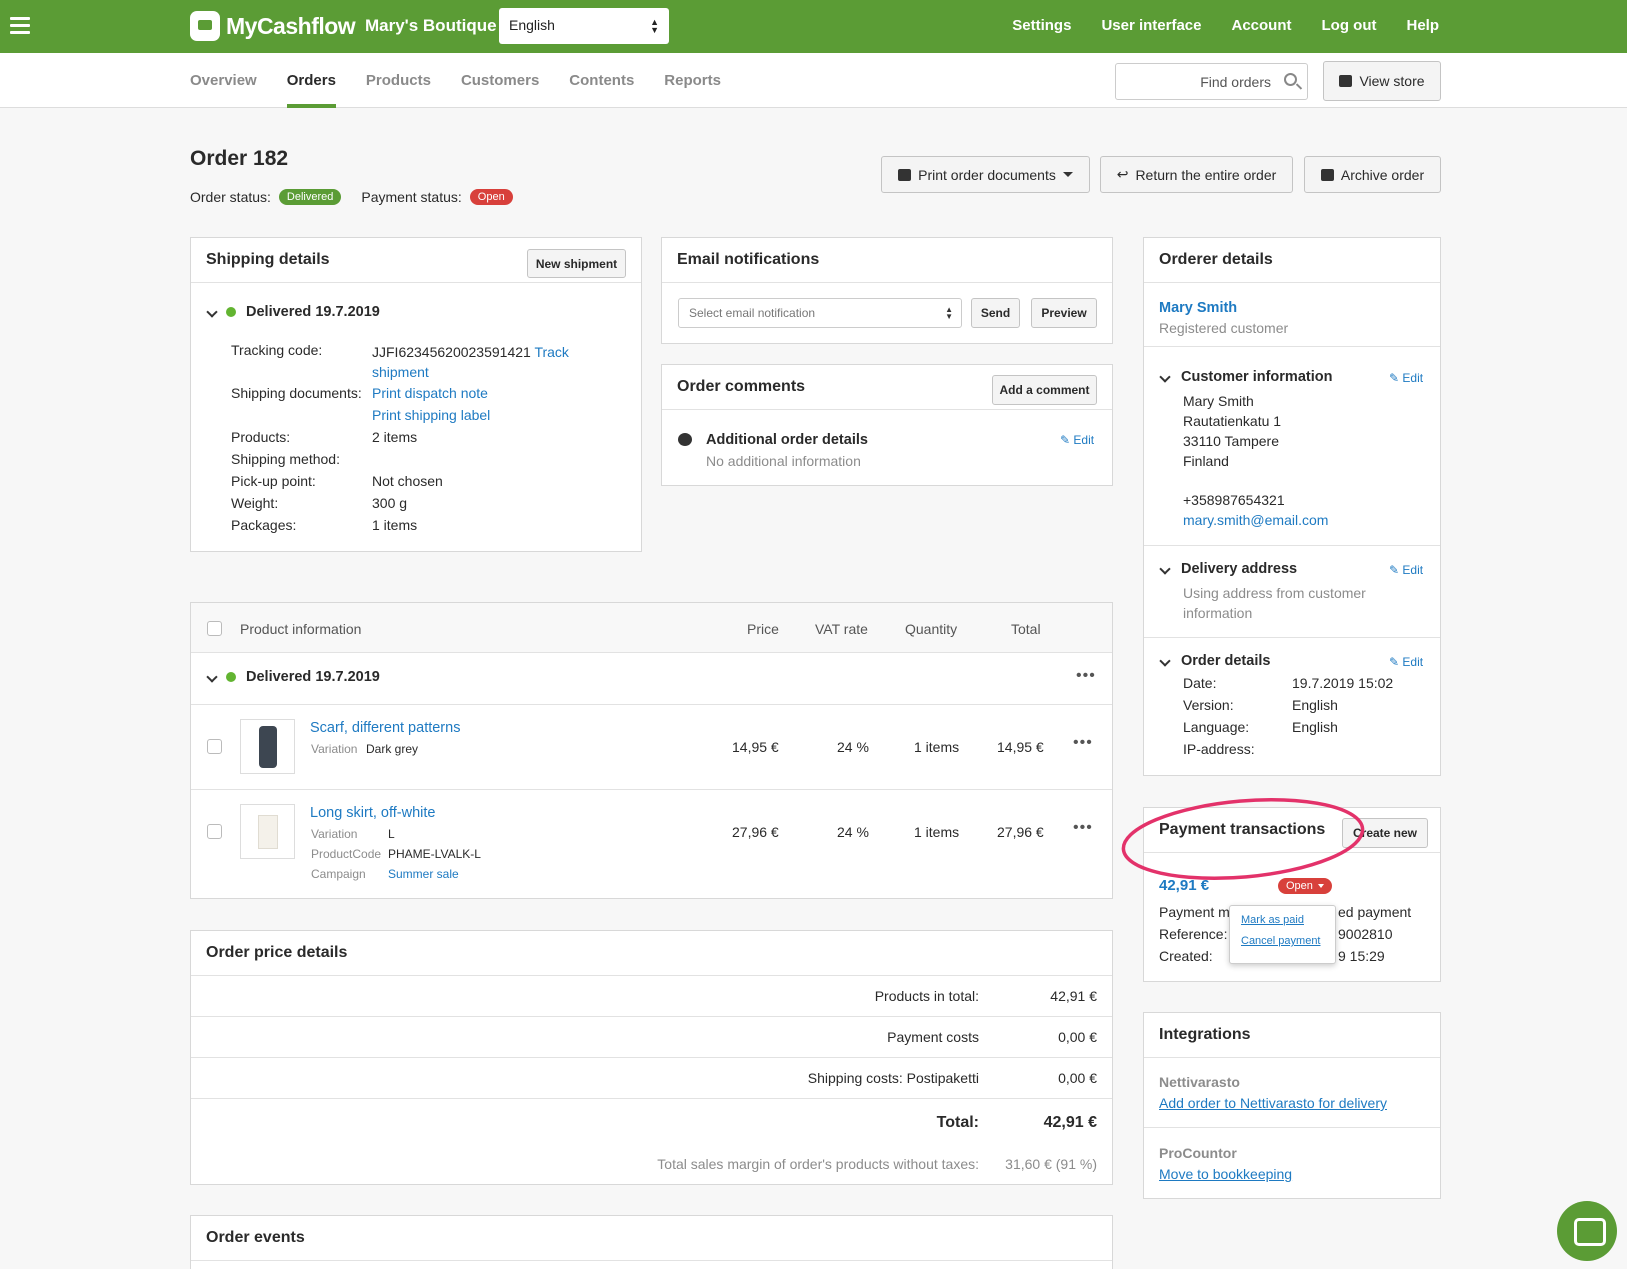 Image resolution: width=1627 pixels, height=1269 pixels. I want to click on nettivarasto-link: Add order to Nettivarasto for delivery, so click(1273, 1103).